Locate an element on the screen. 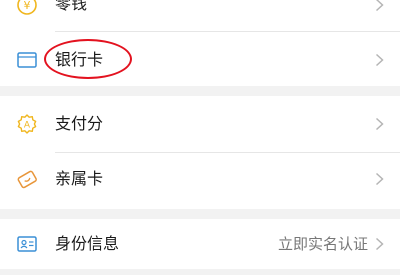  verify-now-link: 立即实名认证 is located at coordinates (323, 244).